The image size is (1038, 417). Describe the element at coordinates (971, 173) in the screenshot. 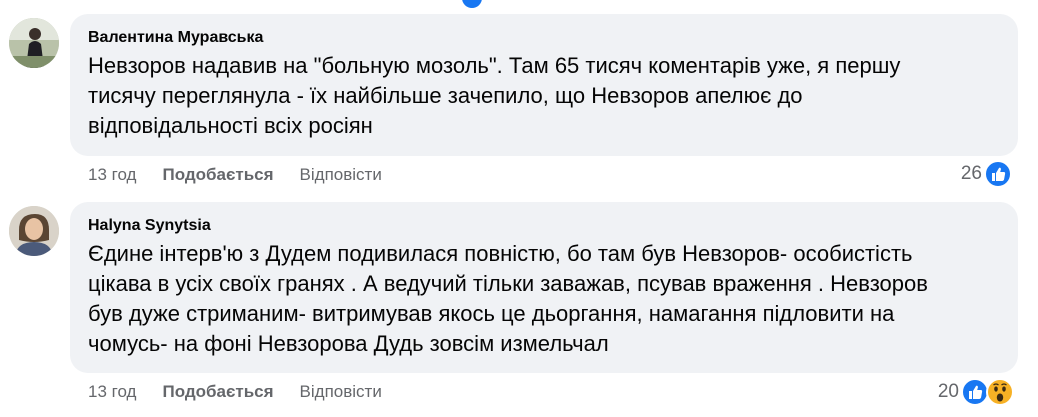

I see `reaction-count: 26` at that location.